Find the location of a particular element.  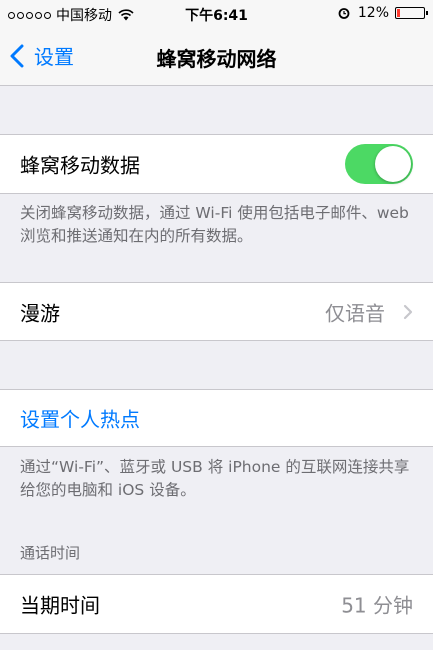

battery-percent: 12% is located at coordinates (373, 13).